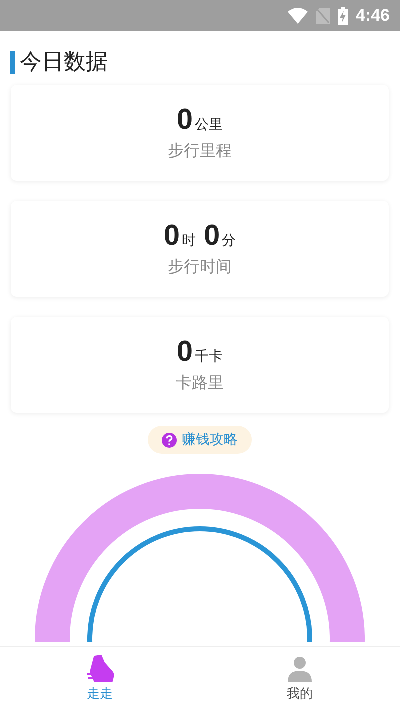 This screenshot has height=711, width=400. I want to click on title-accent-bar, so click(12, 62).